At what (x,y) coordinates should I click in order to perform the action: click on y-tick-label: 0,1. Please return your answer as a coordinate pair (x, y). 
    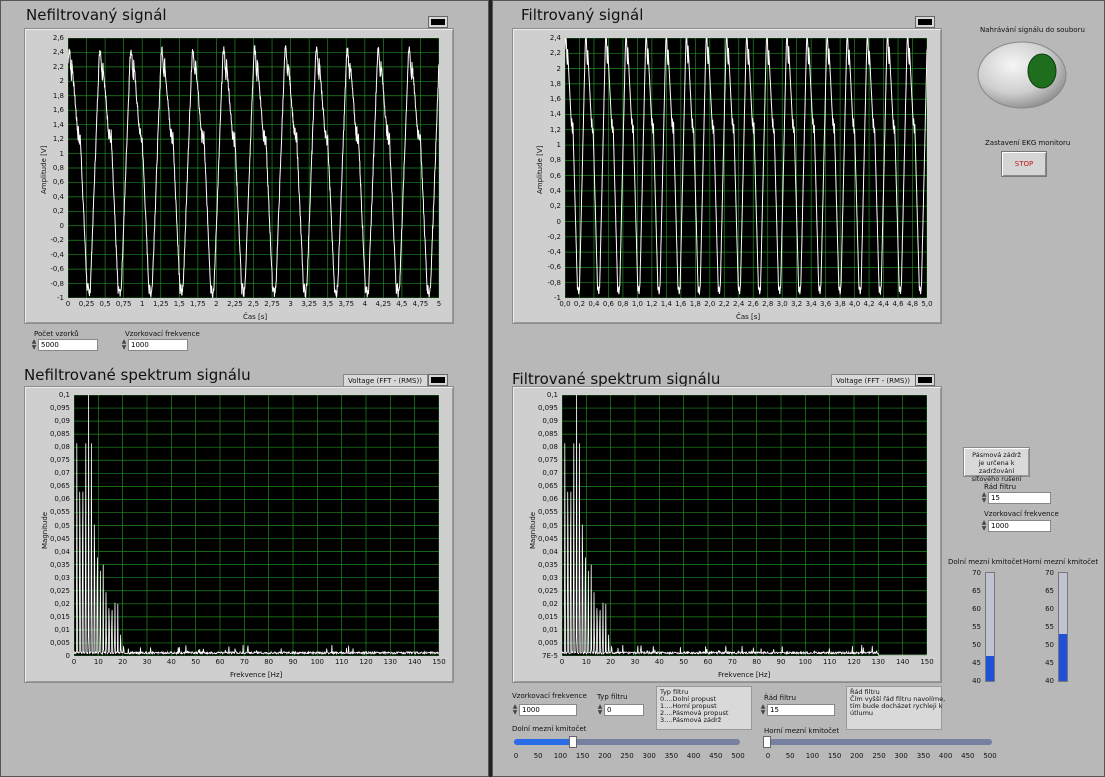
    Looking at the image, I should click on (552, 395).